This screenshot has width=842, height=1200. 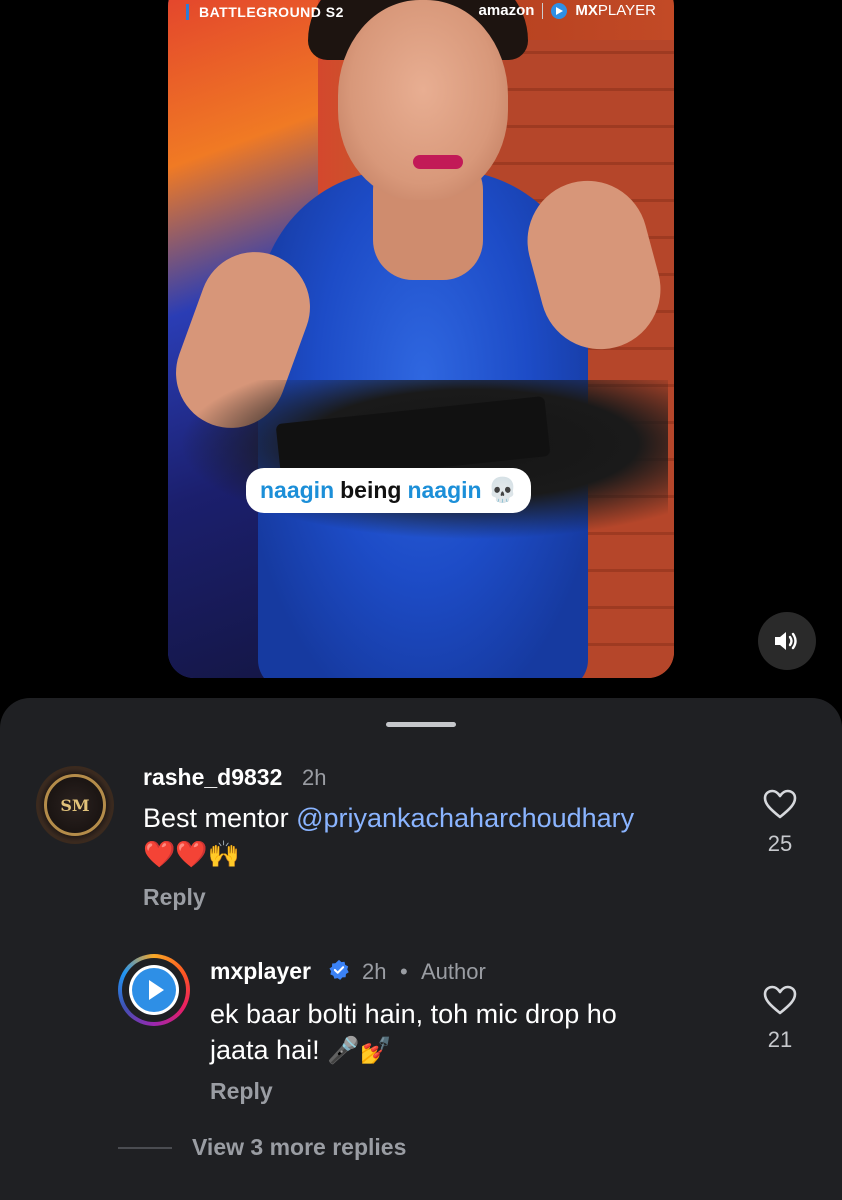 What do you see at coordinates (780, 843) in the screenshot?
I see `like-count: 25` at bounding box center [780, 843].